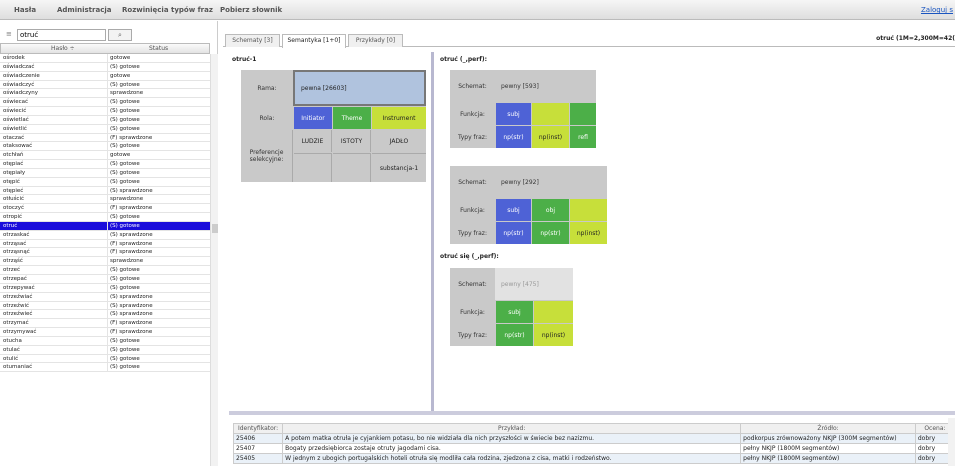 This screenshot has width=955, height=466. What do you see at coordinates (105, 288) in the screenshot?
I see `table-row: otrzepywać (S) gotowe` at bounding box center [105, 288].